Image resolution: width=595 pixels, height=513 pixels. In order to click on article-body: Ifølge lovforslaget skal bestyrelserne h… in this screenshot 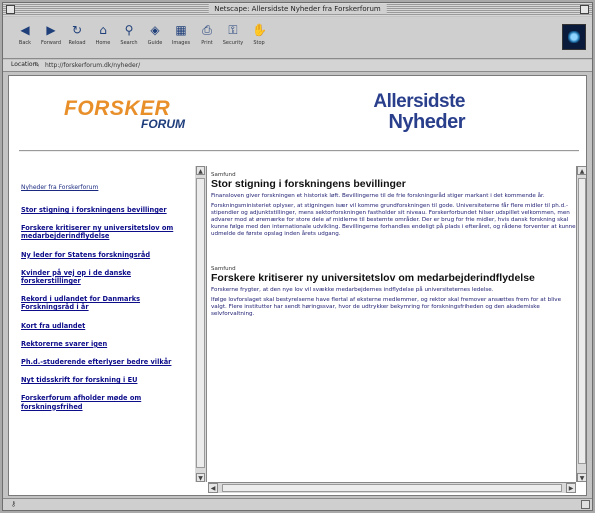, I will do `click(386, 307)`.